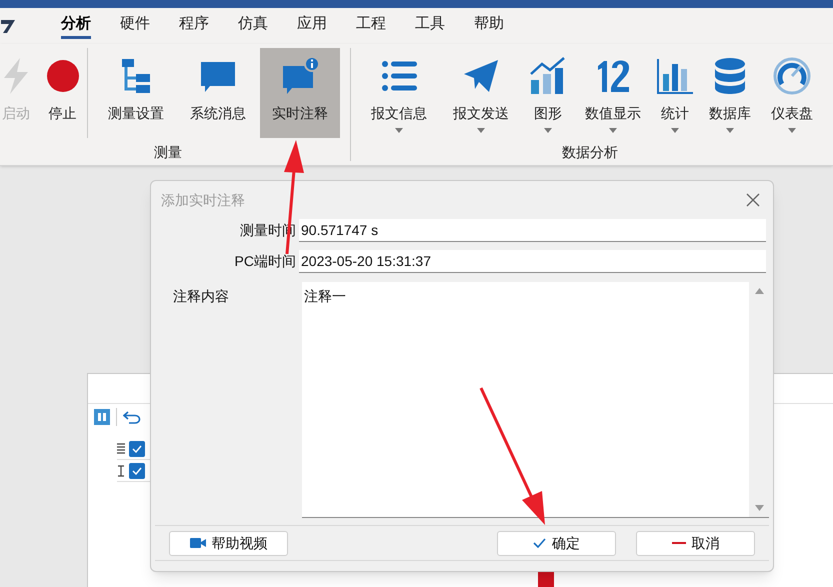  What do you see at coordinates (9, 26) in the screenshot?
I see `logo-icon` at bounding box center [9, 26].